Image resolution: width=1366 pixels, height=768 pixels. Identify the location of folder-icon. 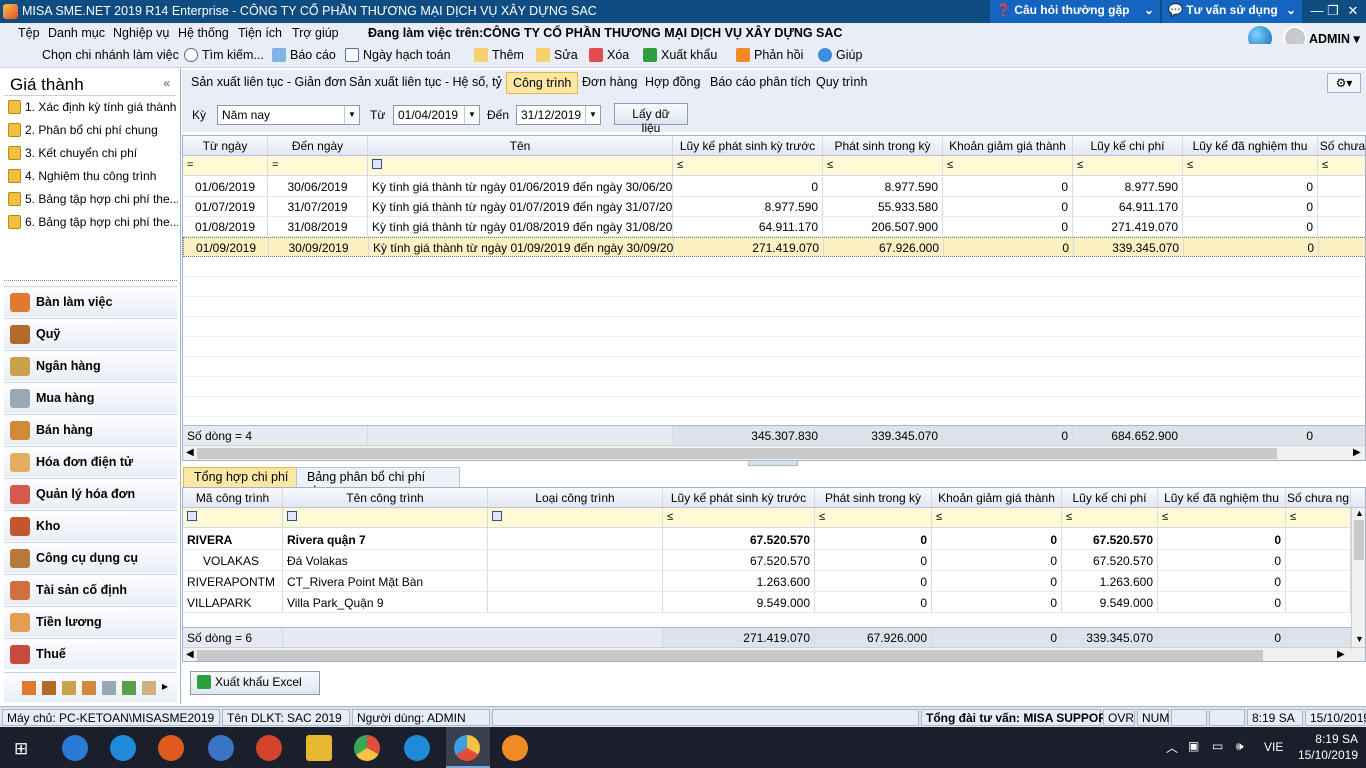
(319, 748).